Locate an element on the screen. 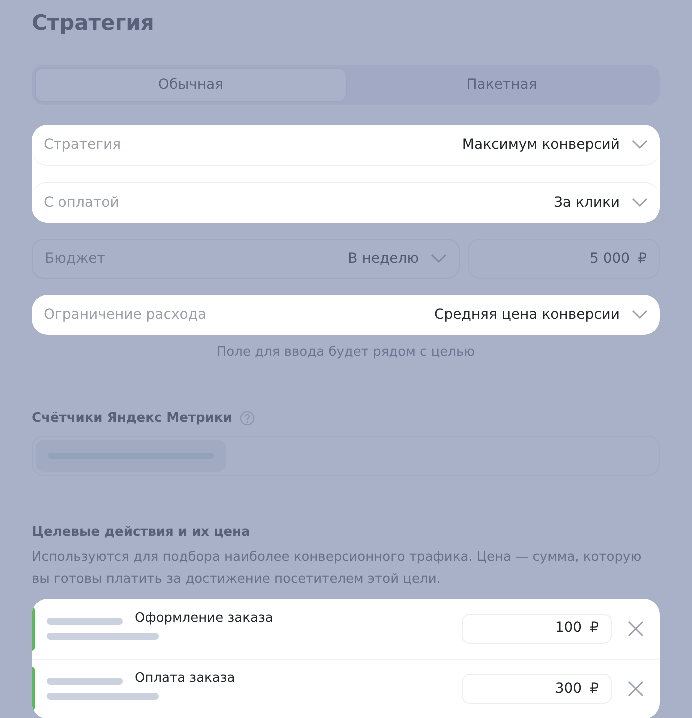 Image resolution: width=692 pixels, height=718 pixels. select-field: Ограничение расхода Средняя цена конверсии is located at coordinates (346, 315).